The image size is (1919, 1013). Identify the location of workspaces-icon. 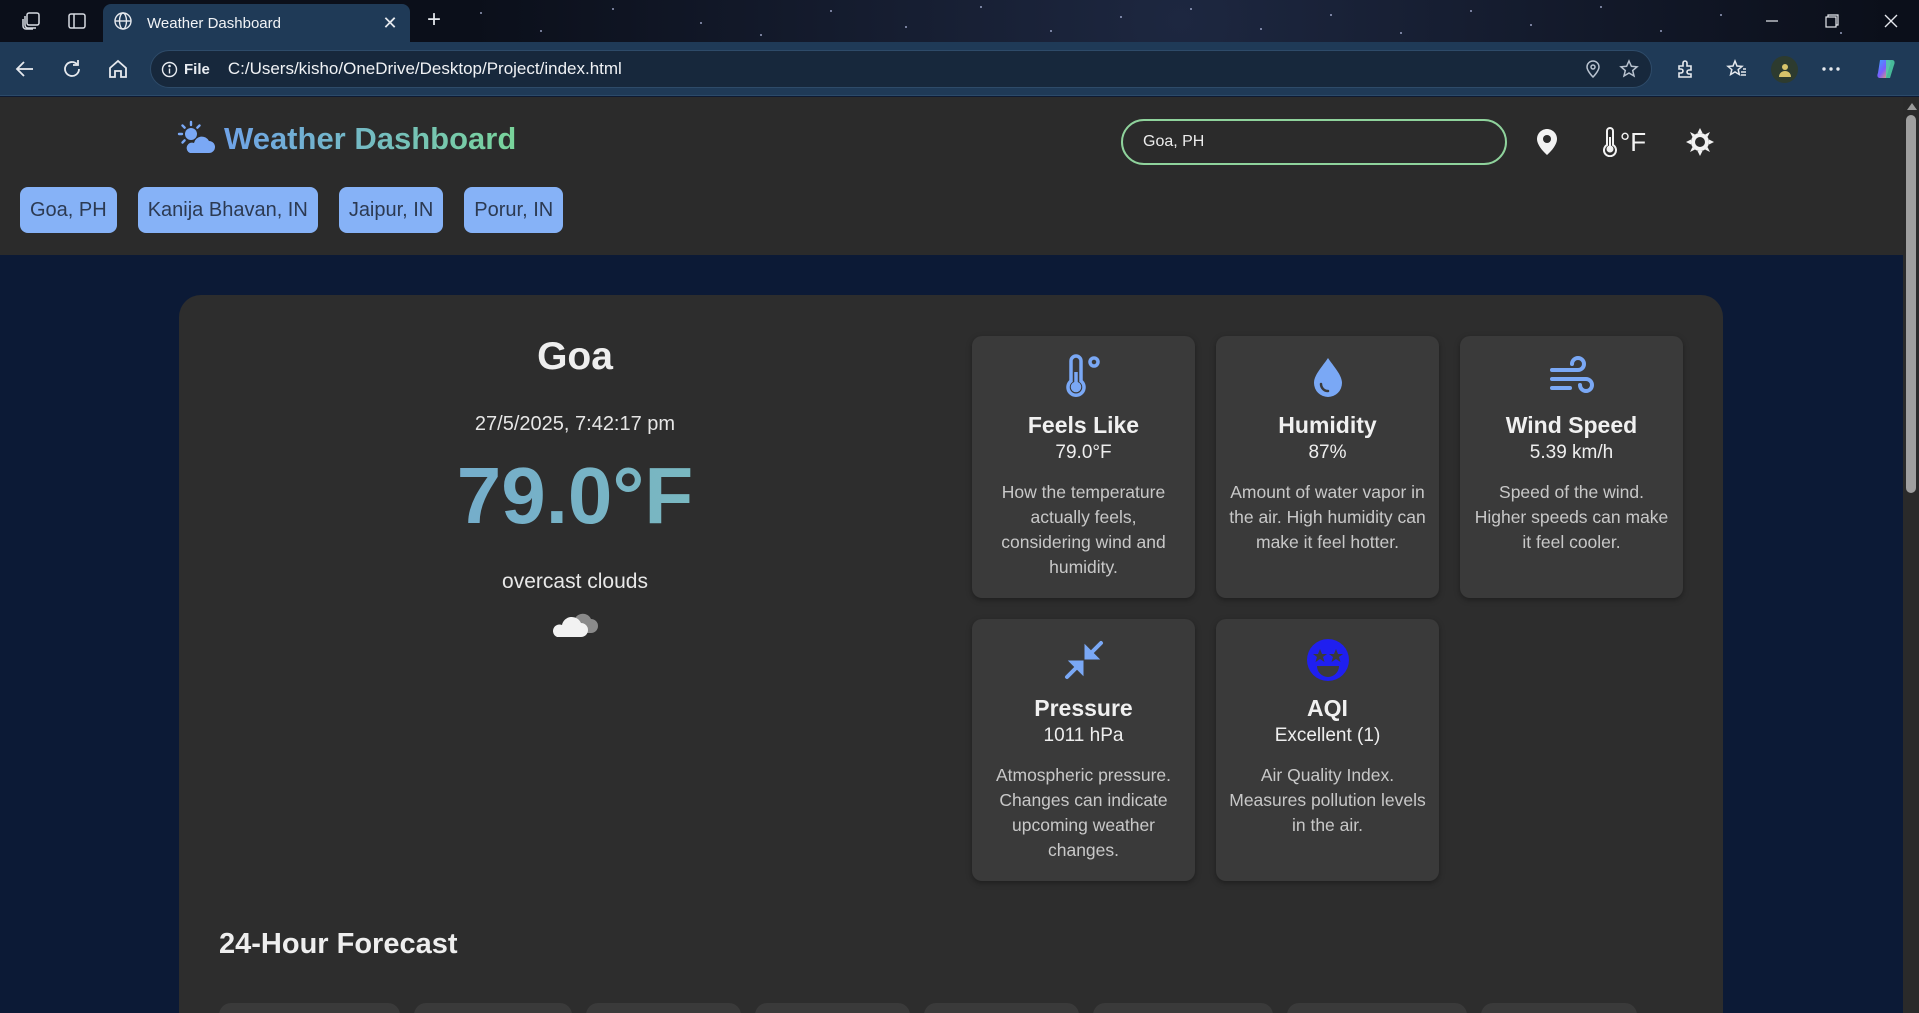
(31, 21).